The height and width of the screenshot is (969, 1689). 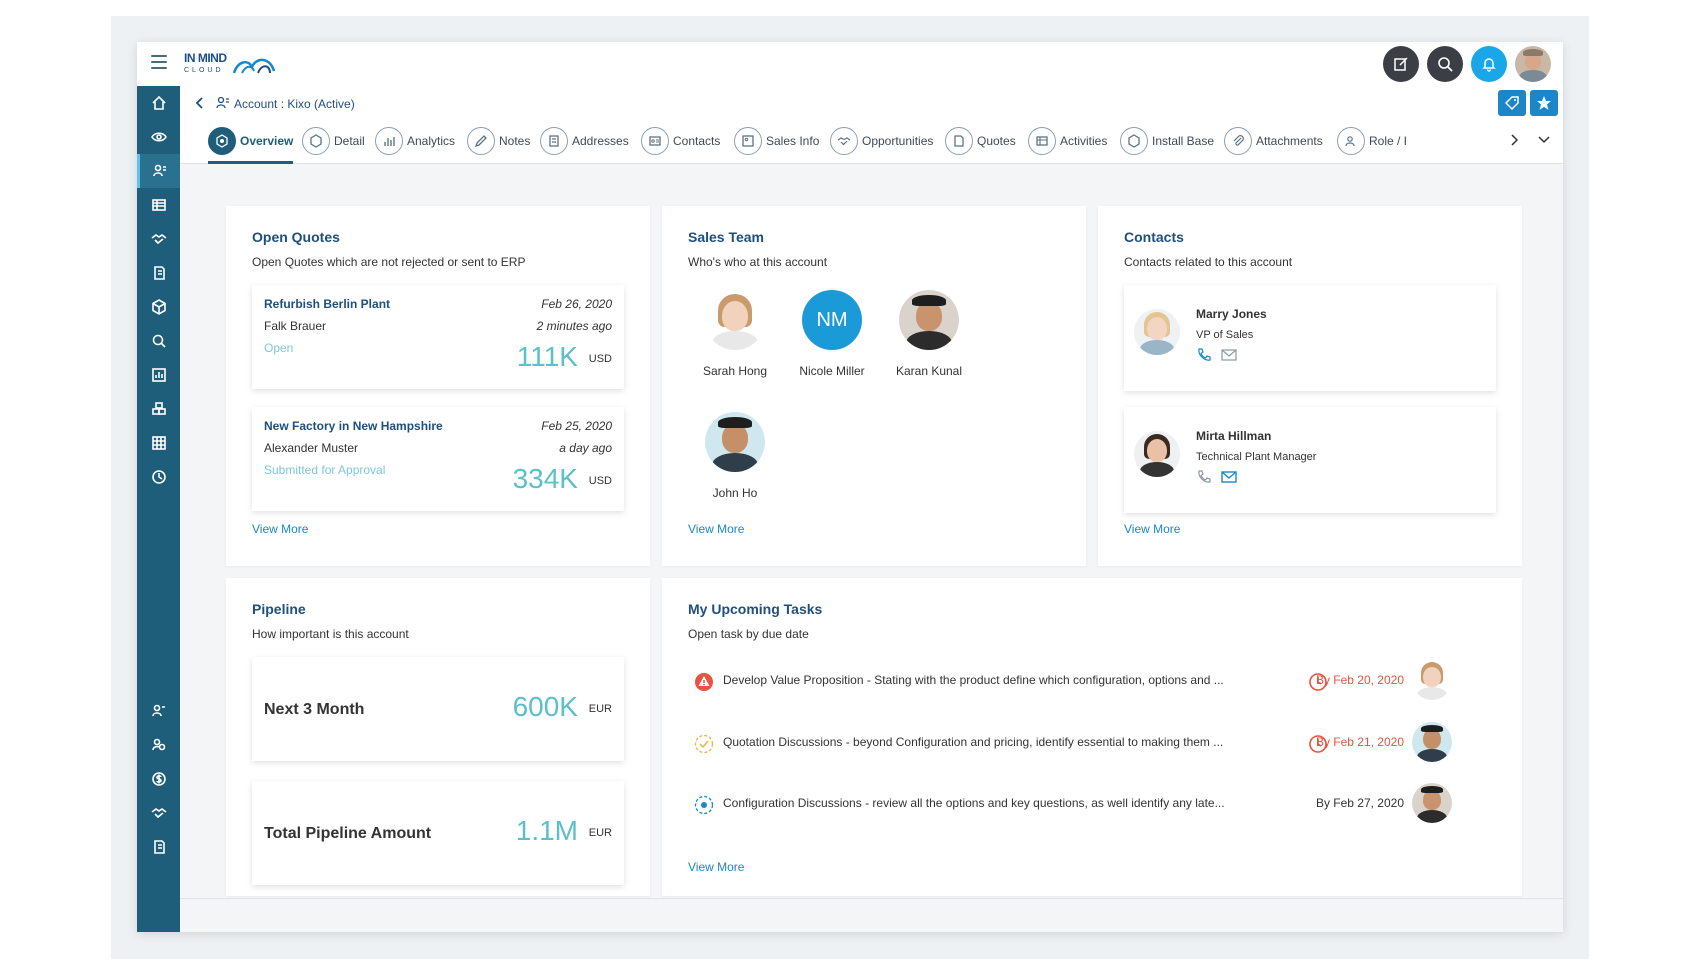 What do you see at coordinates (498, 141) in the screenshot?
I see `tab-notes: Notes` at bounding box center [498, 141].